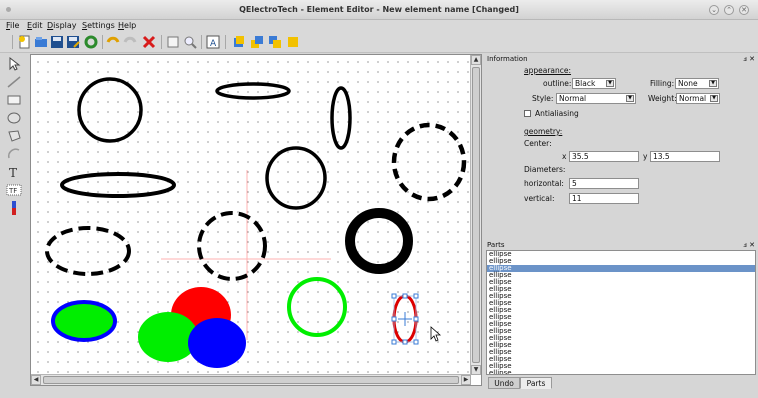 The width and height of the screenshot is (758, 398). What do you see at coordinates (57, 42) in the screenshot?
I see `save-icon` at bounding box center [57, 42].